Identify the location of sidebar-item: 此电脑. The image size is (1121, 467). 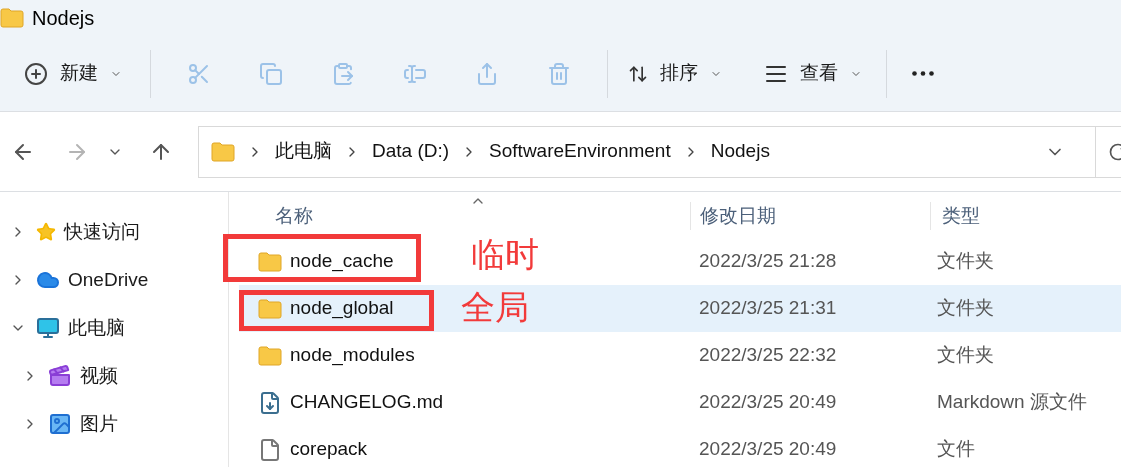
(114, 328).